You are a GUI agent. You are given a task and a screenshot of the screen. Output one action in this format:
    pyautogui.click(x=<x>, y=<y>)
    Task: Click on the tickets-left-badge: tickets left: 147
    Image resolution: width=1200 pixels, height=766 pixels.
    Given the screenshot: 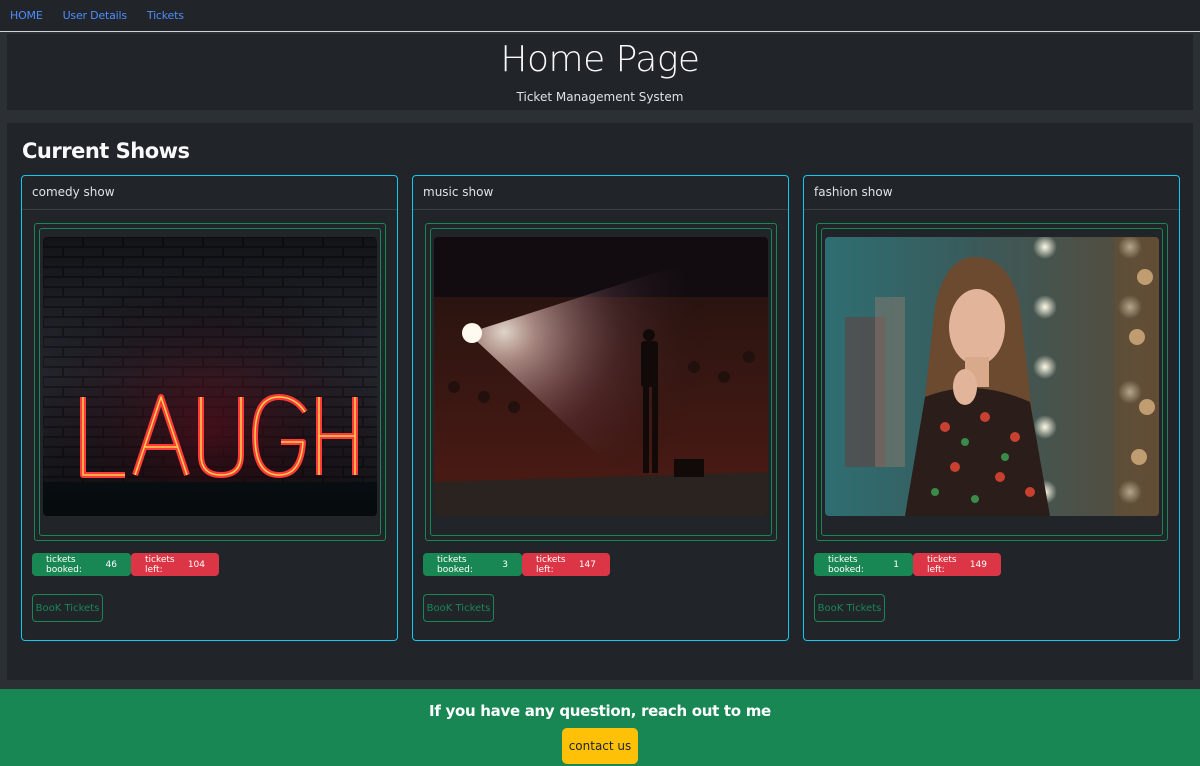 What is the action you would take?
    pyautogui.click(x=566, y=564)
    